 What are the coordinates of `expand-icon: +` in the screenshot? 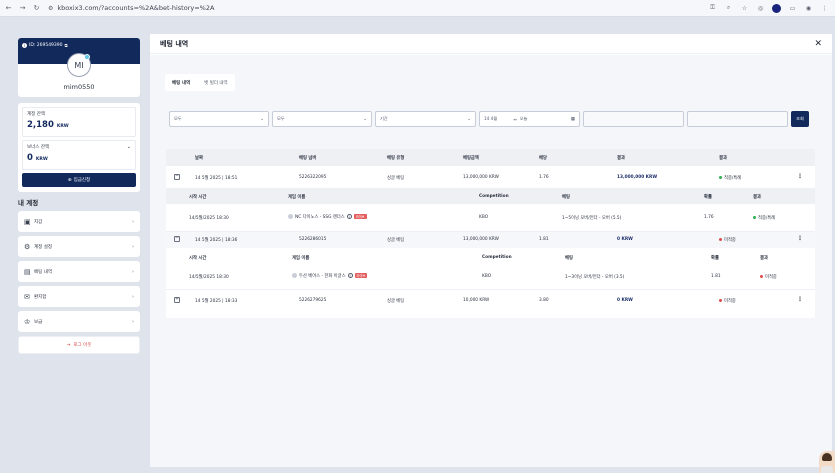 It's located at (177, 300).